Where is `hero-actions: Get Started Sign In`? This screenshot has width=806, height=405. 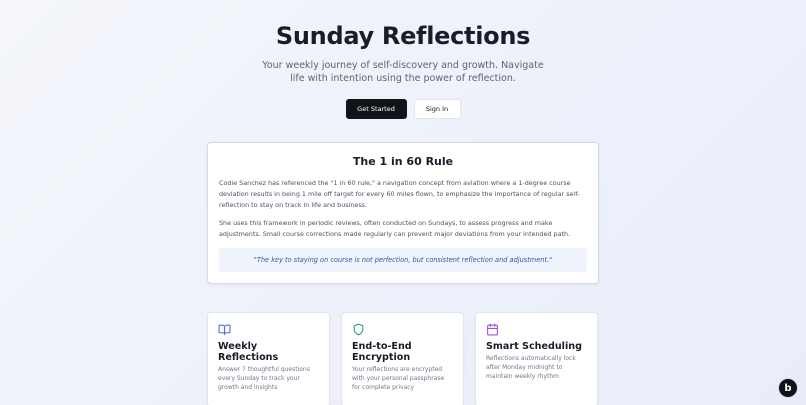 hero-actions: Get Started Sign In is located at coordinates (403, 109).